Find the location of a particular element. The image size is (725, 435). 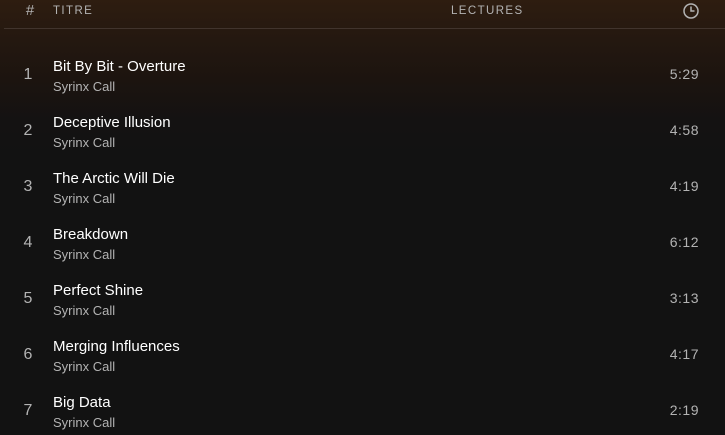

track-number: 4 is located at coordinates (28, 242).